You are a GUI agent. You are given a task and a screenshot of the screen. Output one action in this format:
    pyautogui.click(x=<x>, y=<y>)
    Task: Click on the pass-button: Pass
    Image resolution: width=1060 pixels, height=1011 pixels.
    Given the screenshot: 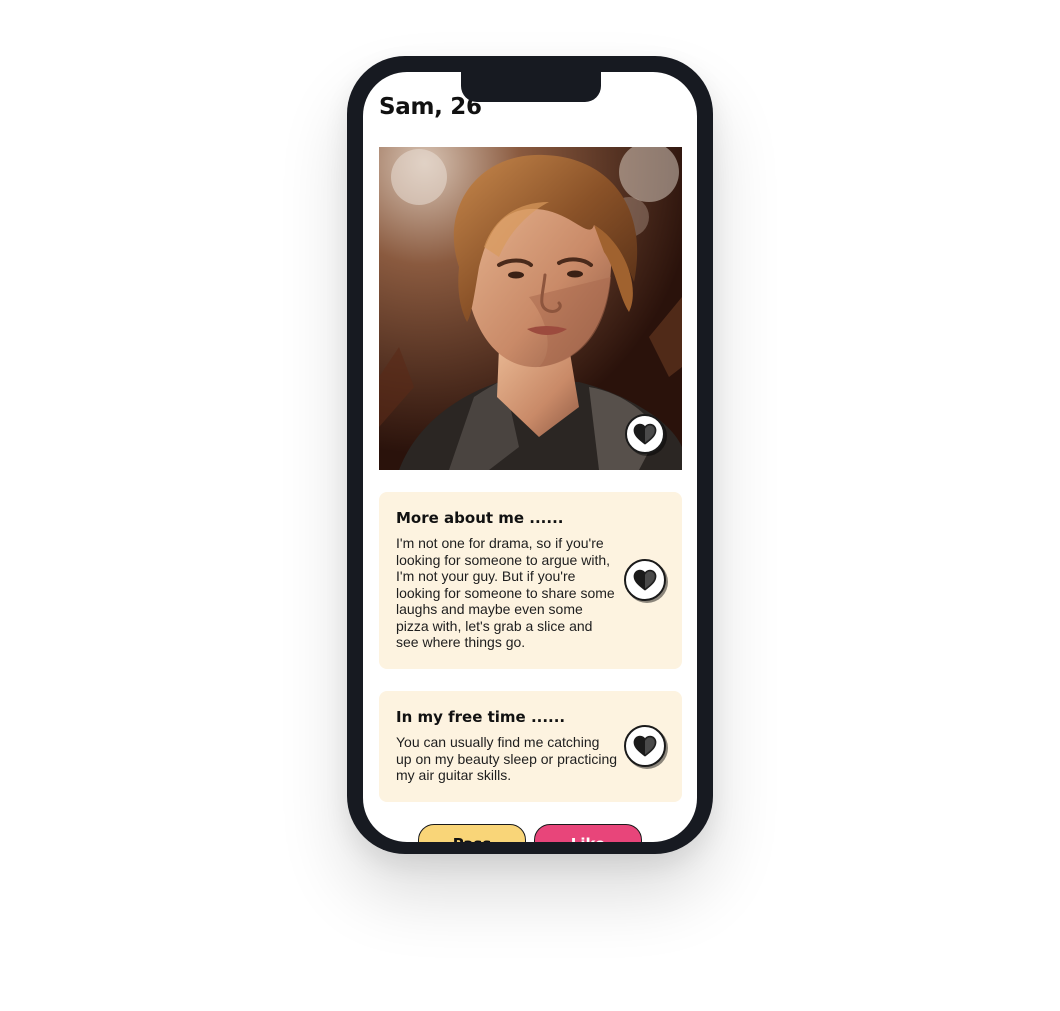 What is the action you would take?
    pyautogui.click(x=472, y=833)
    